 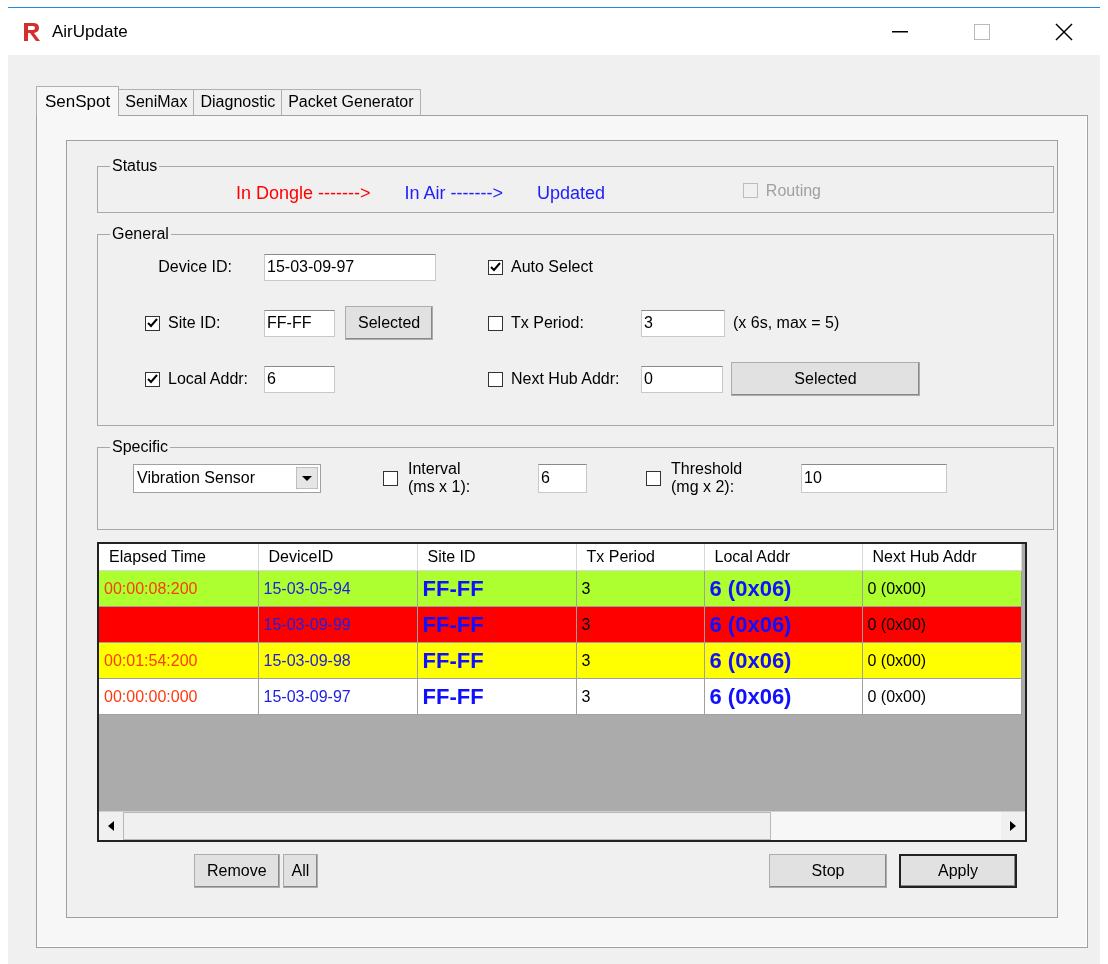 What do you see at coordinates (178, 557) in the screenshot?
I see `column-header: Elapsed Time` at bounding box center [178, 557].